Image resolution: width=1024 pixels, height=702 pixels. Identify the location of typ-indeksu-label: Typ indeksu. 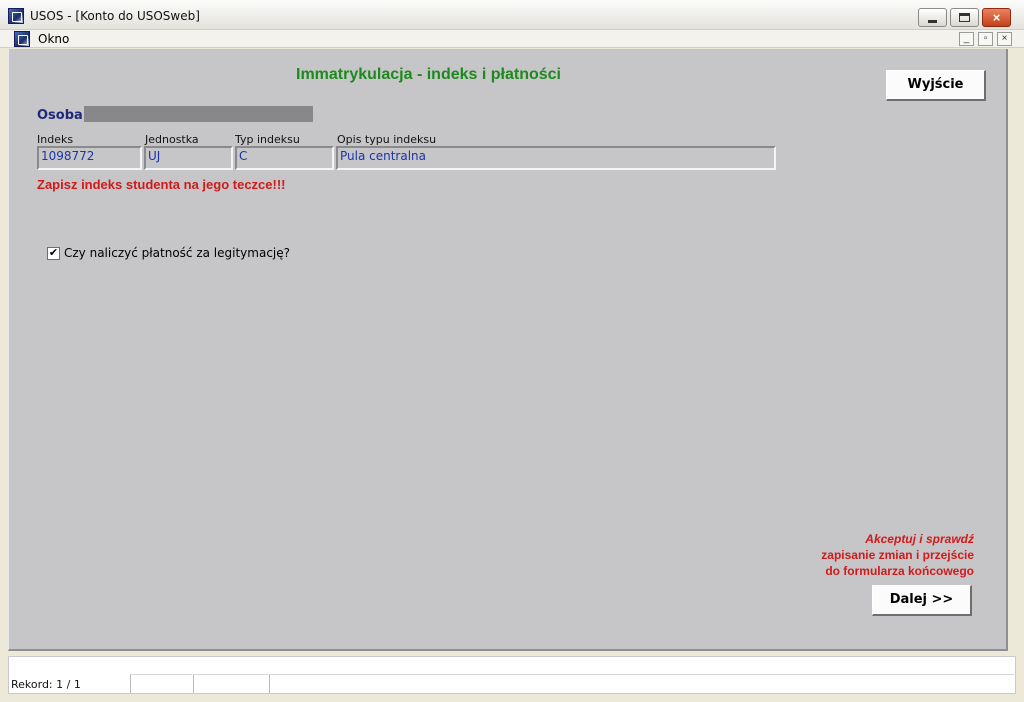
(267, 139).